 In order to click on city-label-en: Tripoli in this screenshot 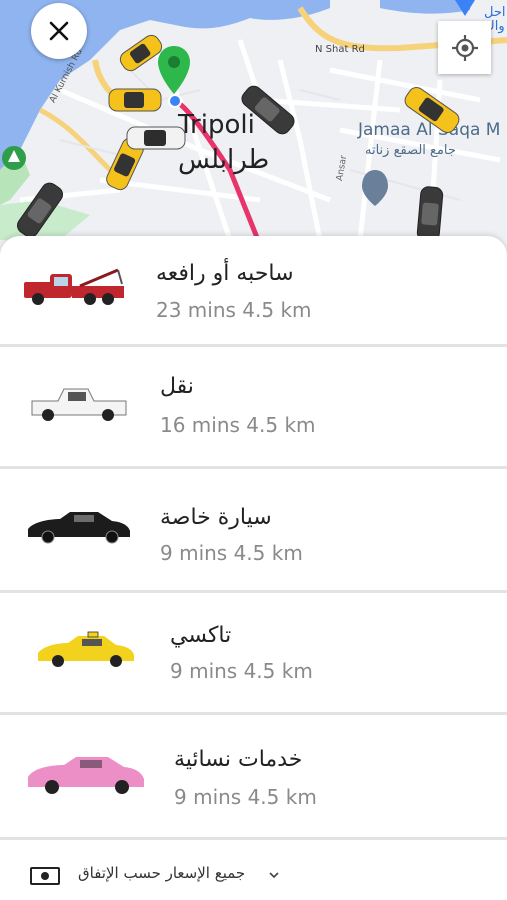, I will do `click(216, 125)`.